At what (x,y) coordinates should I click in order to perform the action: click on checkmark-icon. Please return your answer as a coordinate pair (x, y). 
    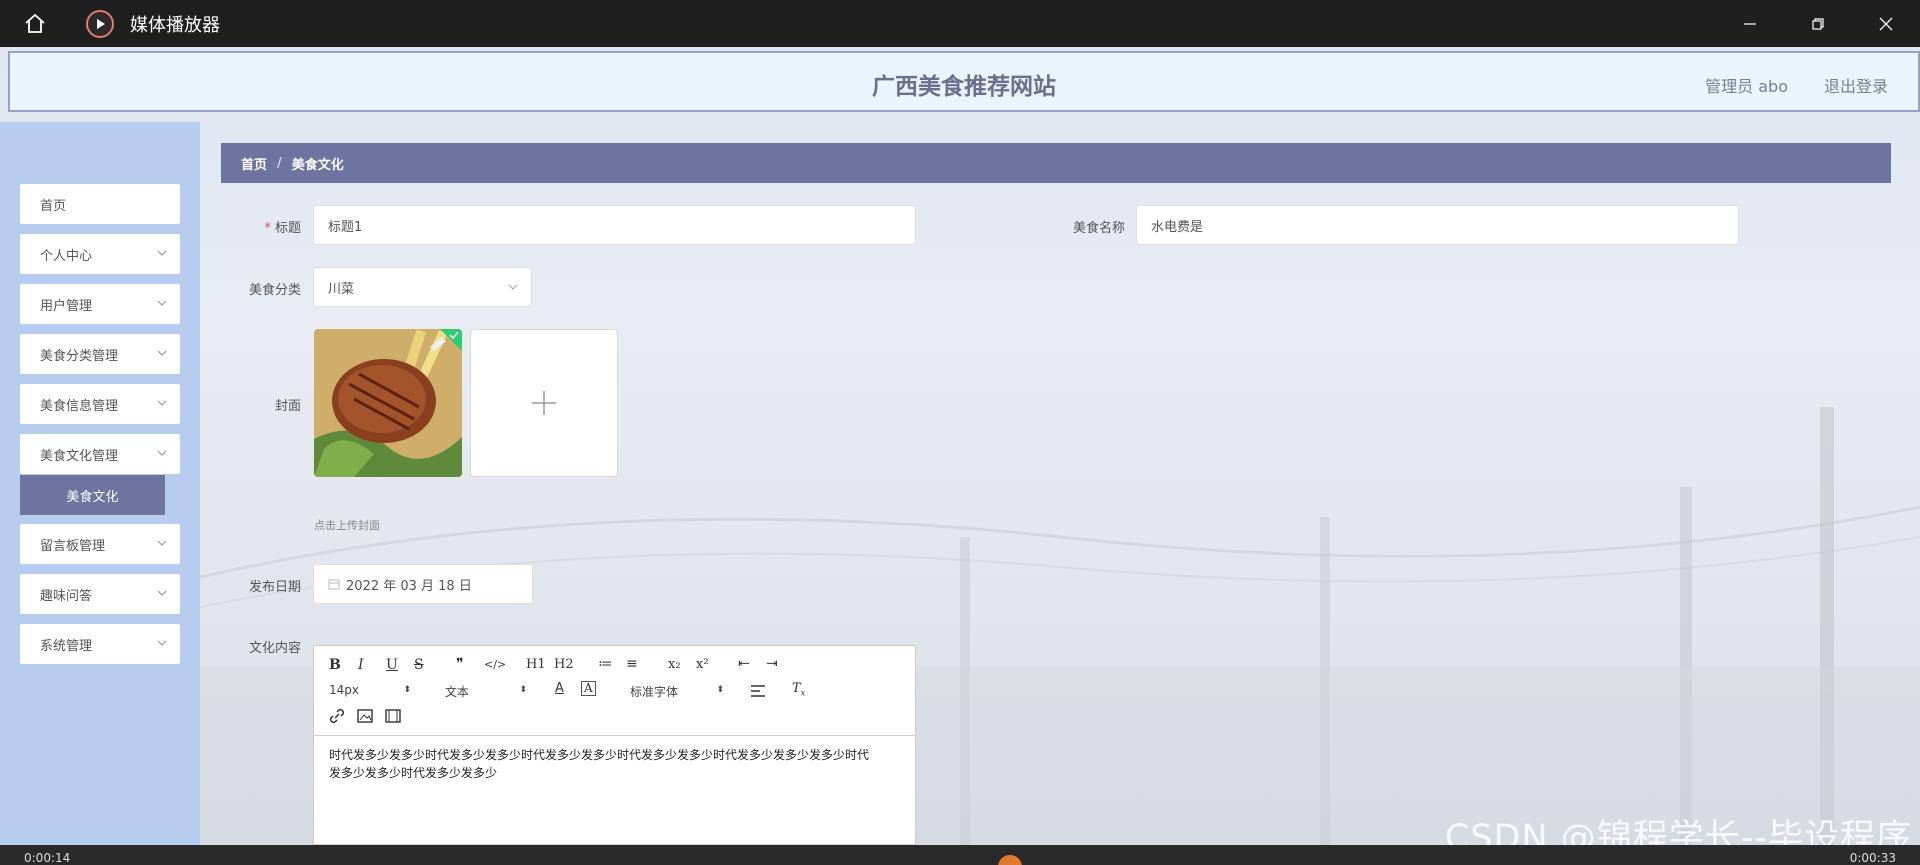
    Looking at the image, I should click on (451, 340).